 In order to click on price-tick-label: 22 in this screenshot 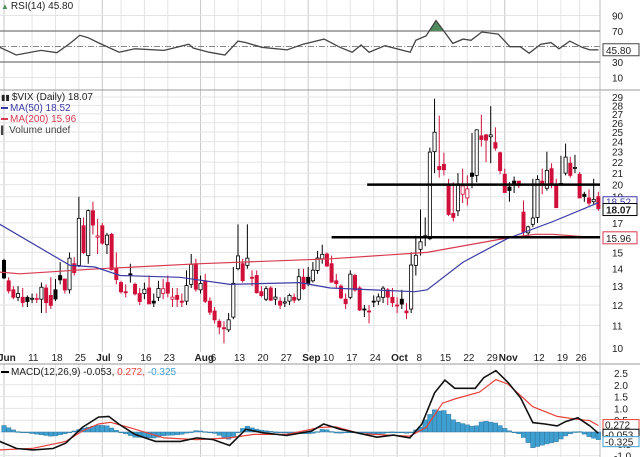, I will do `click(618, 163)`.